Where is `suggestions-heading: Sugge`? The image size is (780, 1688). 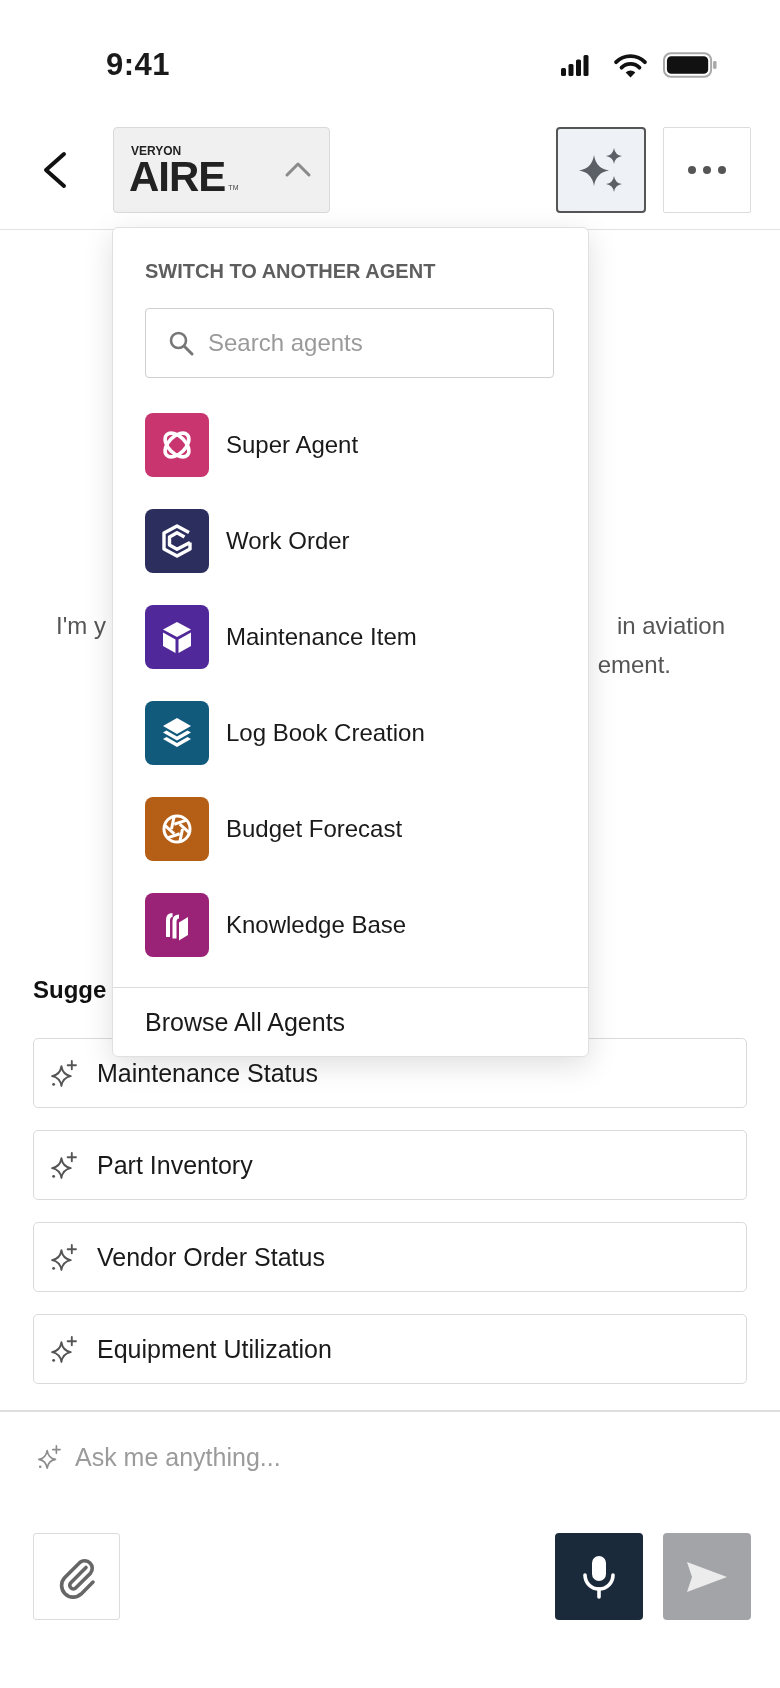 suggestions-heading: Sugge is located at coordinates (70, 990).